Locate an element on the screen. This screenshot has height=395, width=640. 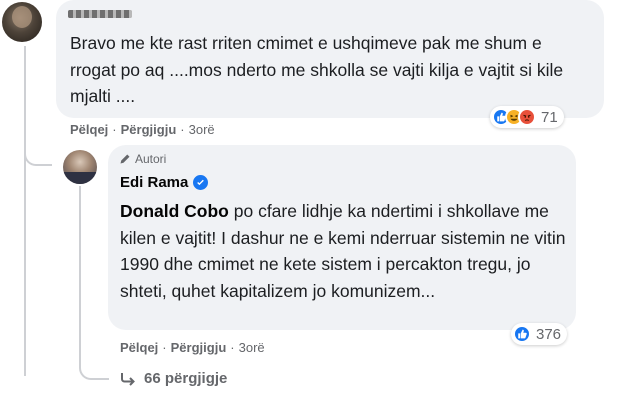
author-badge: Autori is located at coordinates (142, 159).